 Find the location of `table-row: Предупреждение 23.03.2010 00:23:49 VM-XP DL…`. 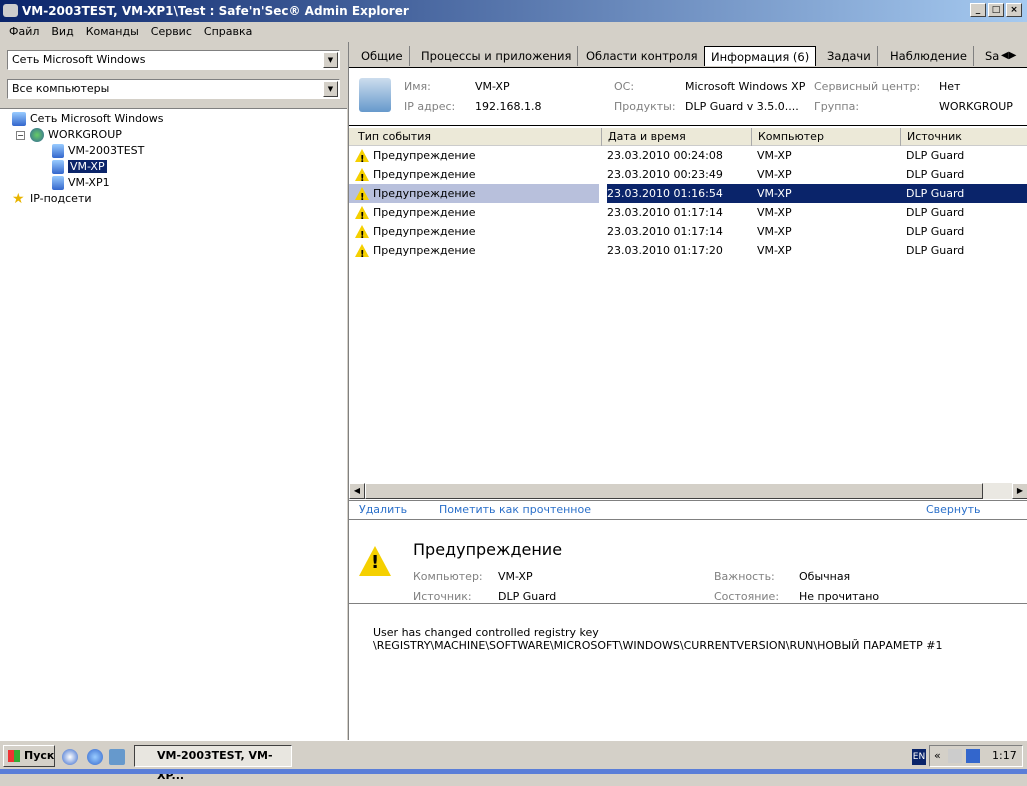

table-row: Предупреждение 23.03.2010 00:23:49 VM-XP DL… is located at coordinates (688, 176).